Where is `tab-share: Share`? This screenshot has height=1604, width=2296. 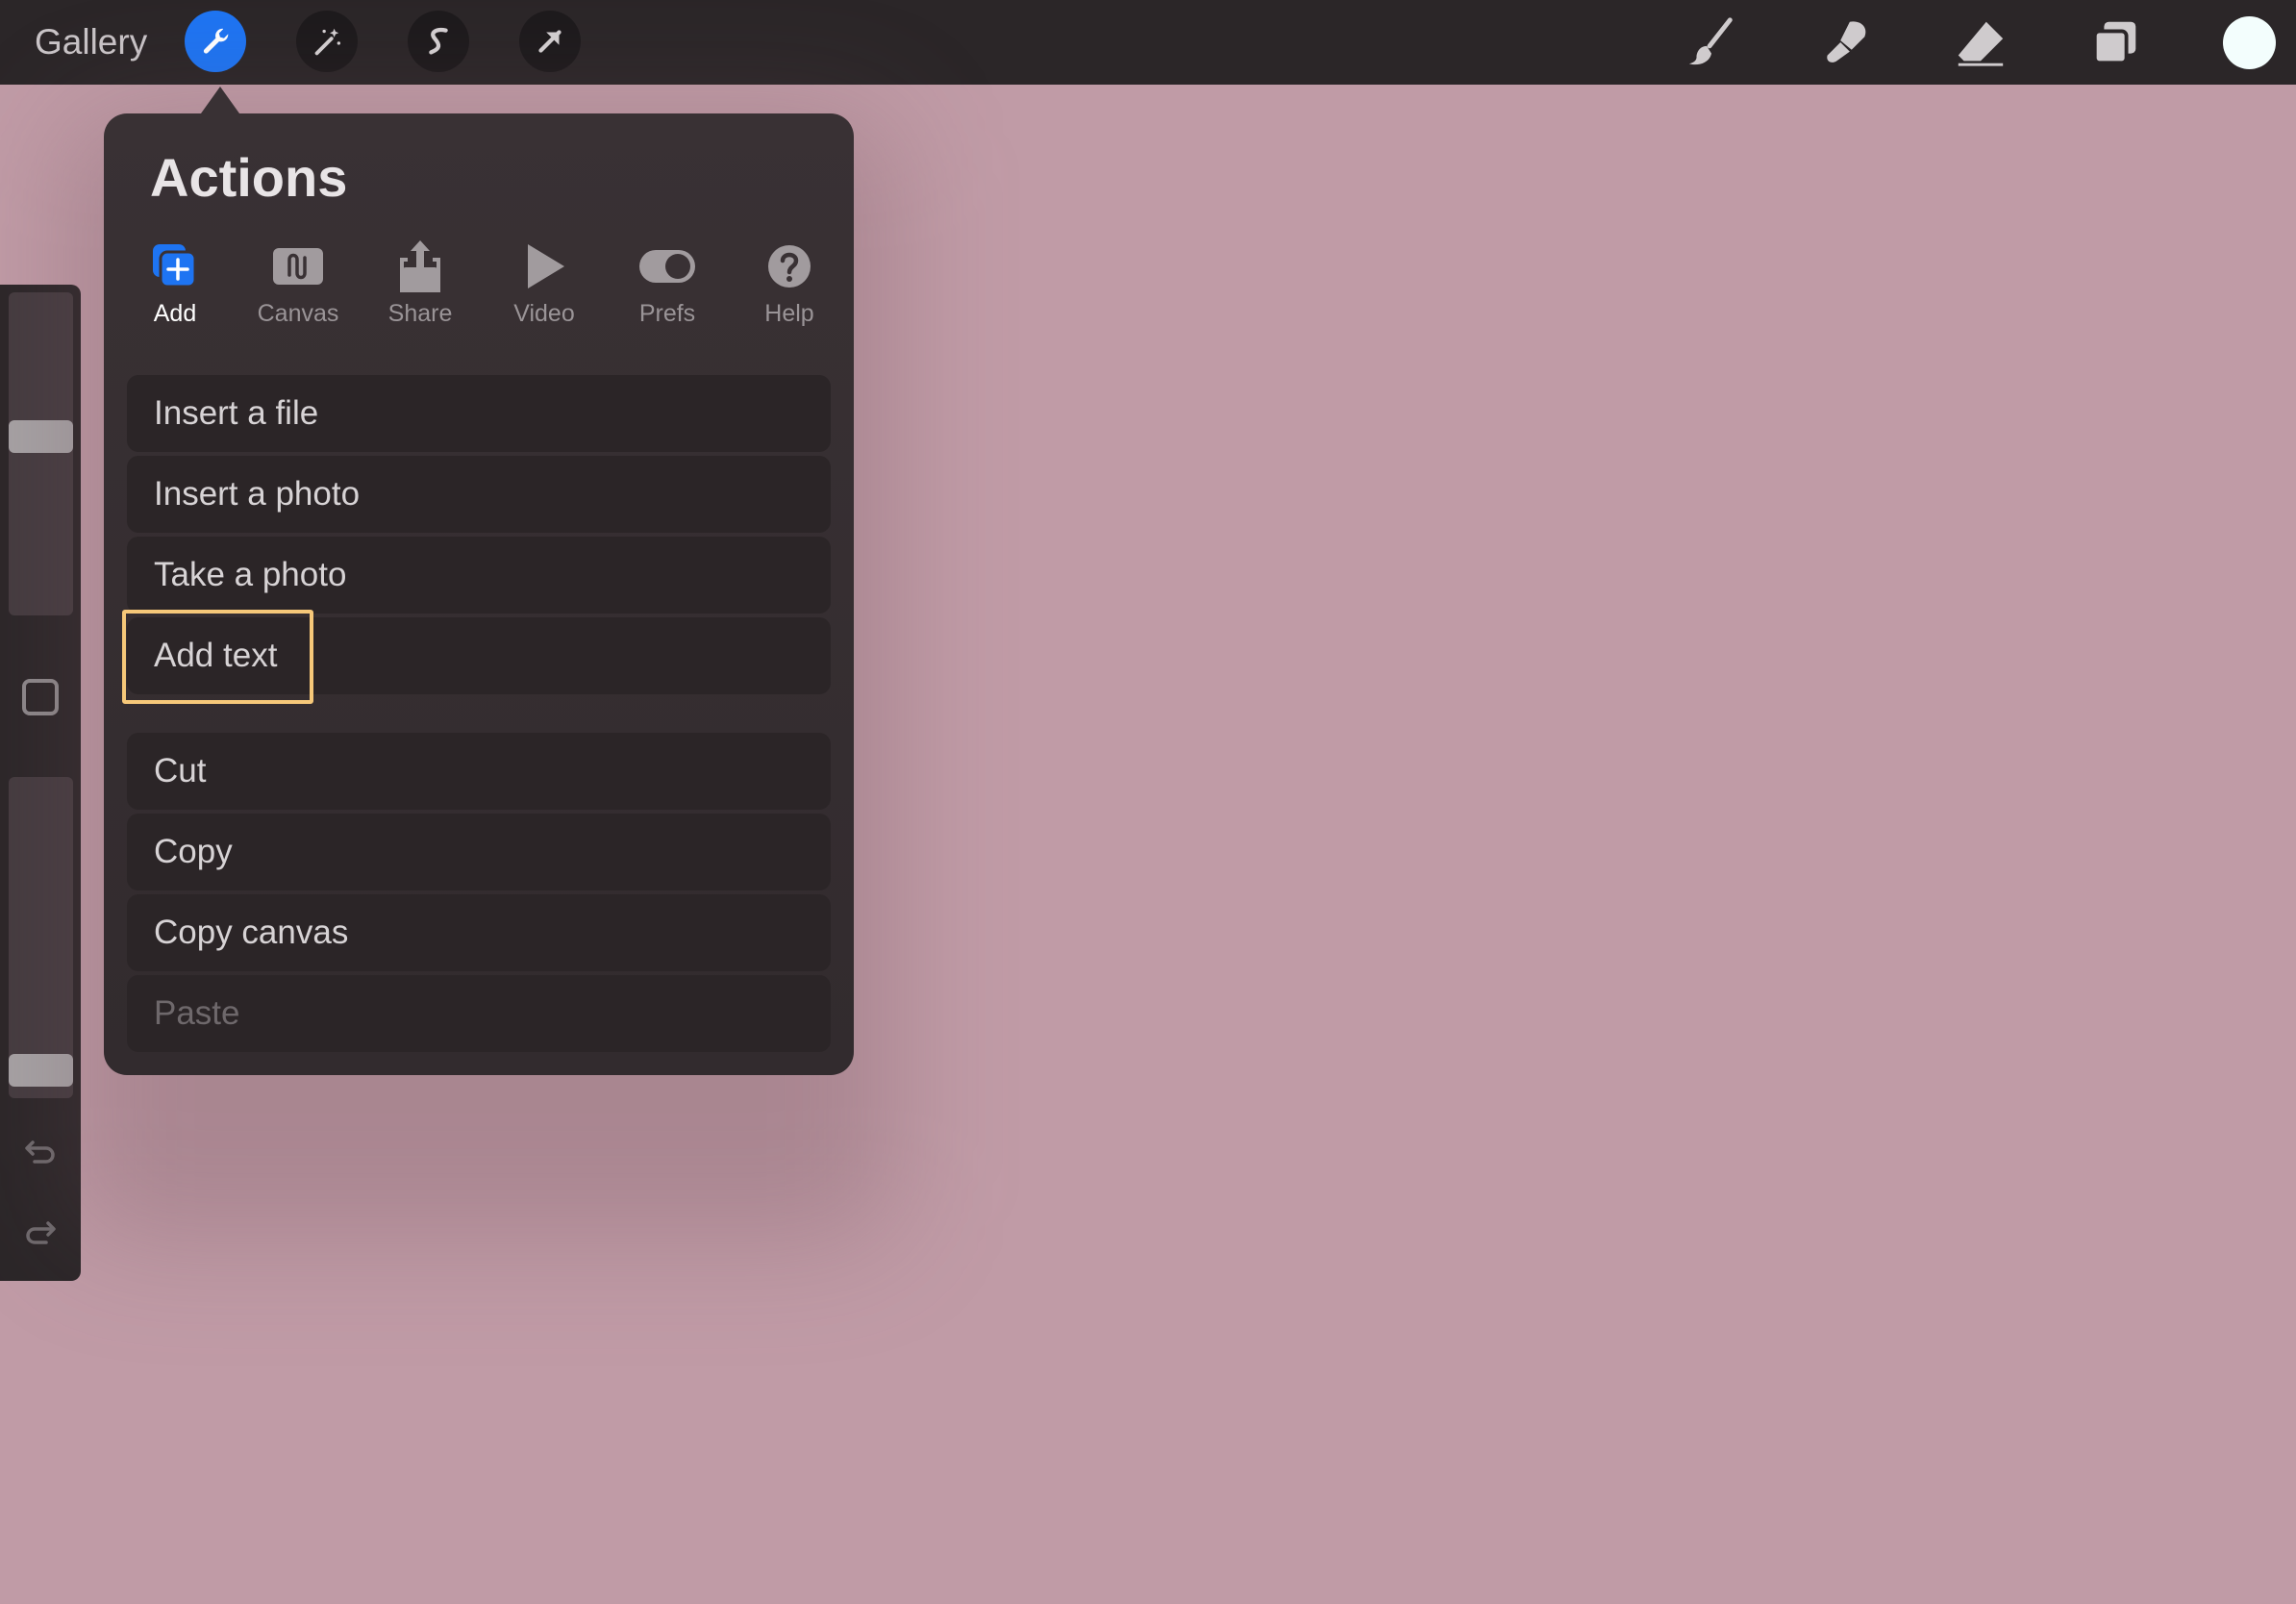 tab-share: Share is located at coordinates (420, 286).